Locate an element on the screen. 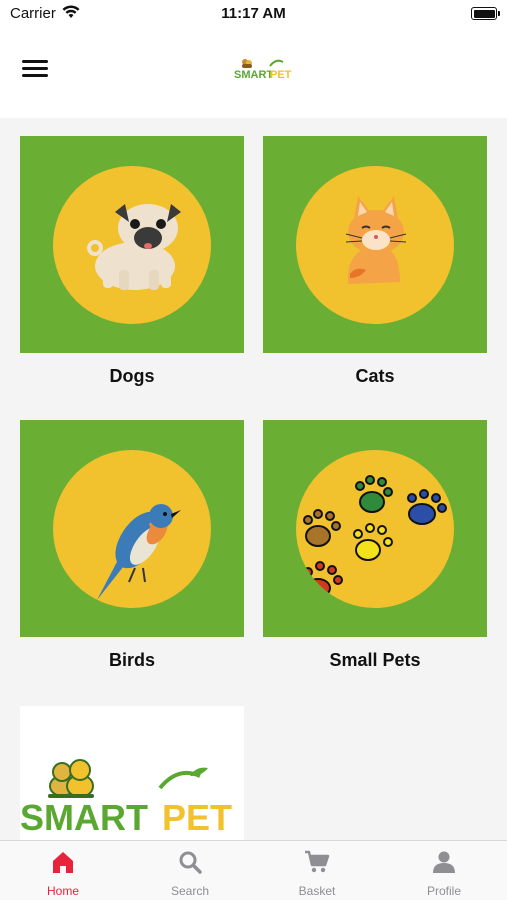 This screenshot has width=507, height=900. pug-dog-icon is located at coordinates (134, 247).